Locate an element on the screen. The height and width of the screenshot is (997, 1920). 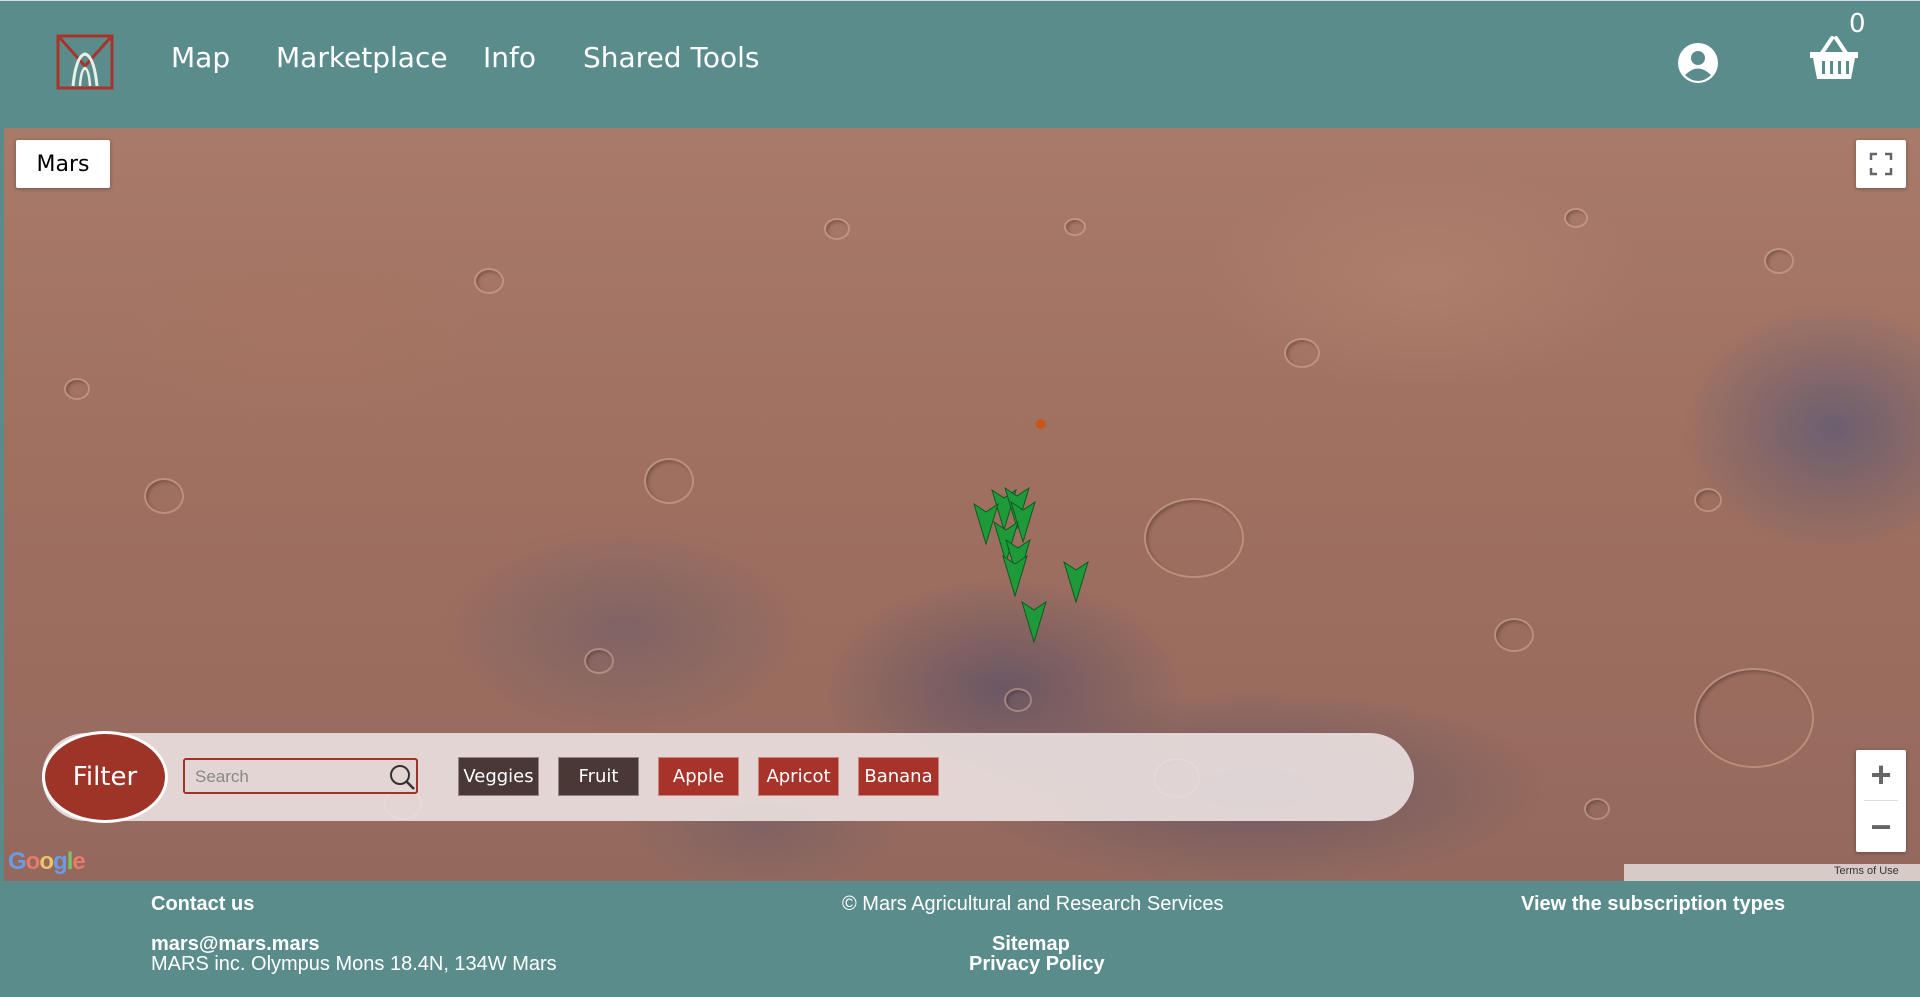
privacy-policy-link: Privacy Policy is located at coordinates (1037, 964).